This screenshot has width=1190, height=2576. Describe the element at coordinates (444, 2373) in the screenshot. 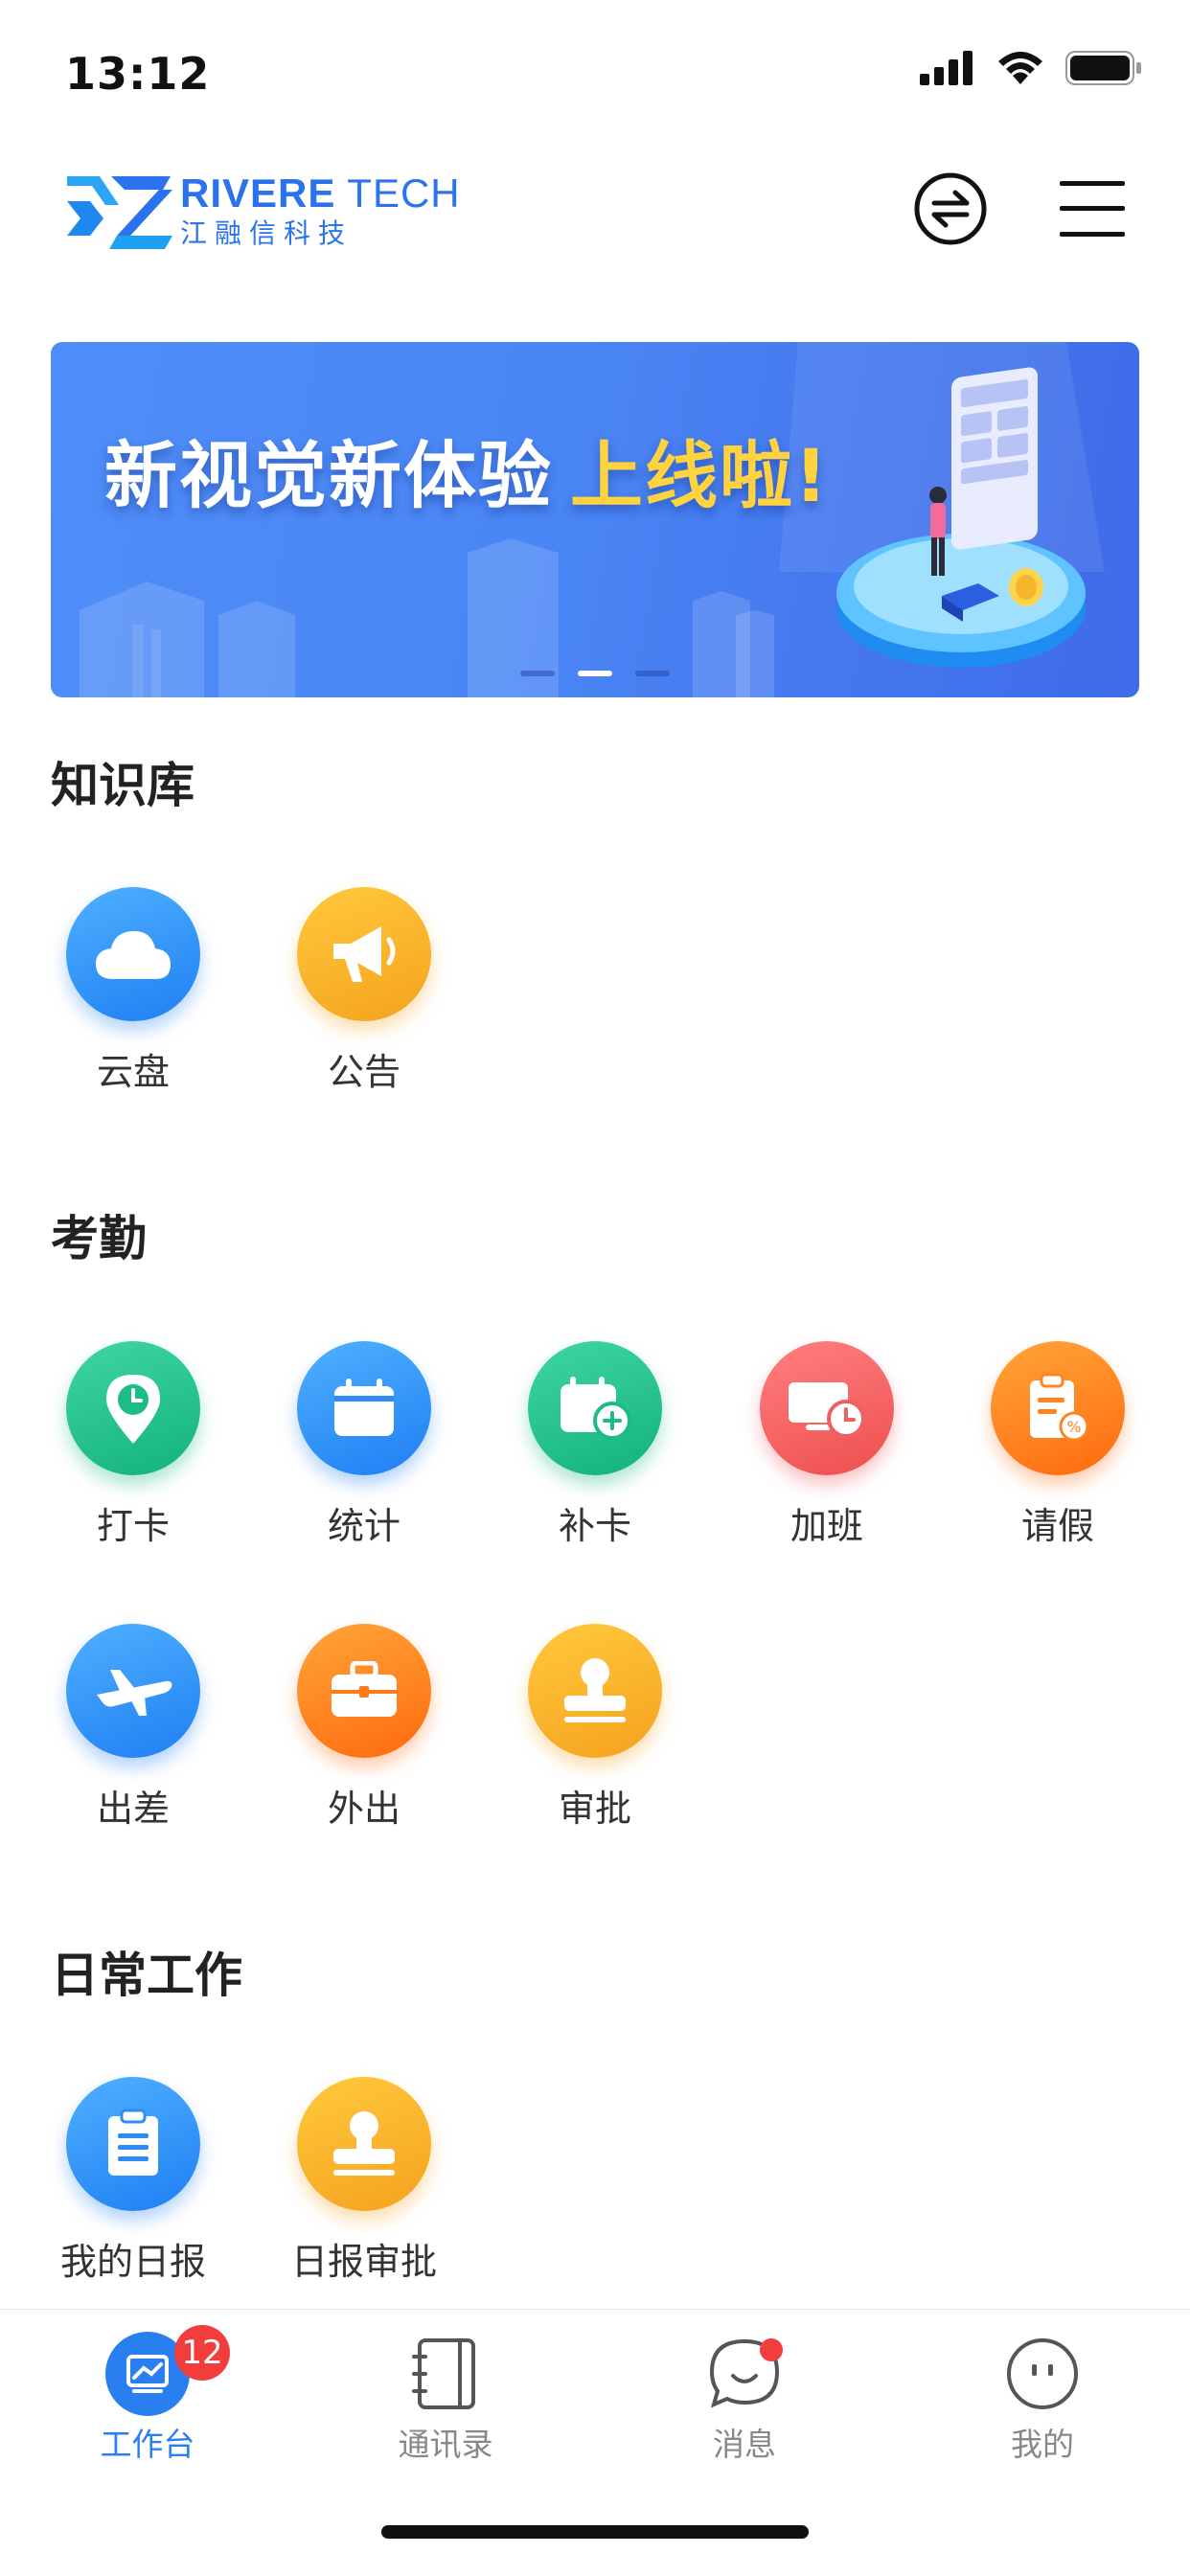

I see `contacts-book-icon` at that location.